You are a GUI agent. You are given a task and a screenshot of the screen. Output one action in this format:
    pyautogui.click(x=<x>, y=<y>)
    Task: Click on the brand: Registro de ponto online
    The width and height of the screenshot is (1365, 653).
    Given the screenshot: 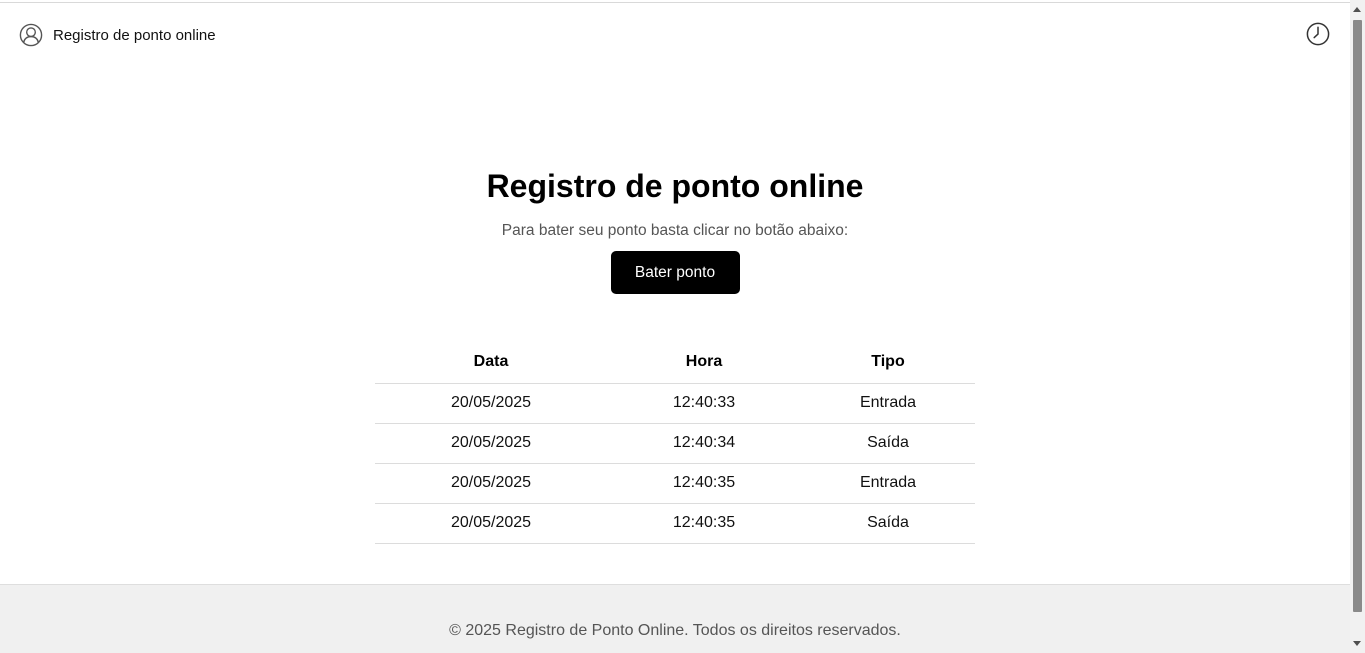 What is the action you would take?
    pyautogui.click(x=117, y=35)
    